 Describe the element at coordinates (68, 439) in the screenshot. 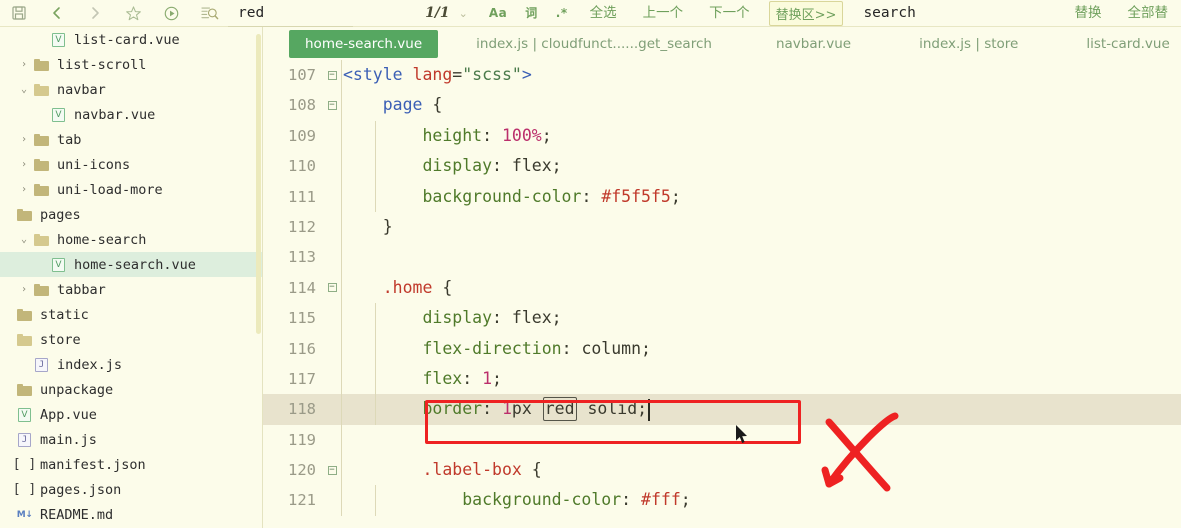

I see `tree-item-label: main.js` at that location.